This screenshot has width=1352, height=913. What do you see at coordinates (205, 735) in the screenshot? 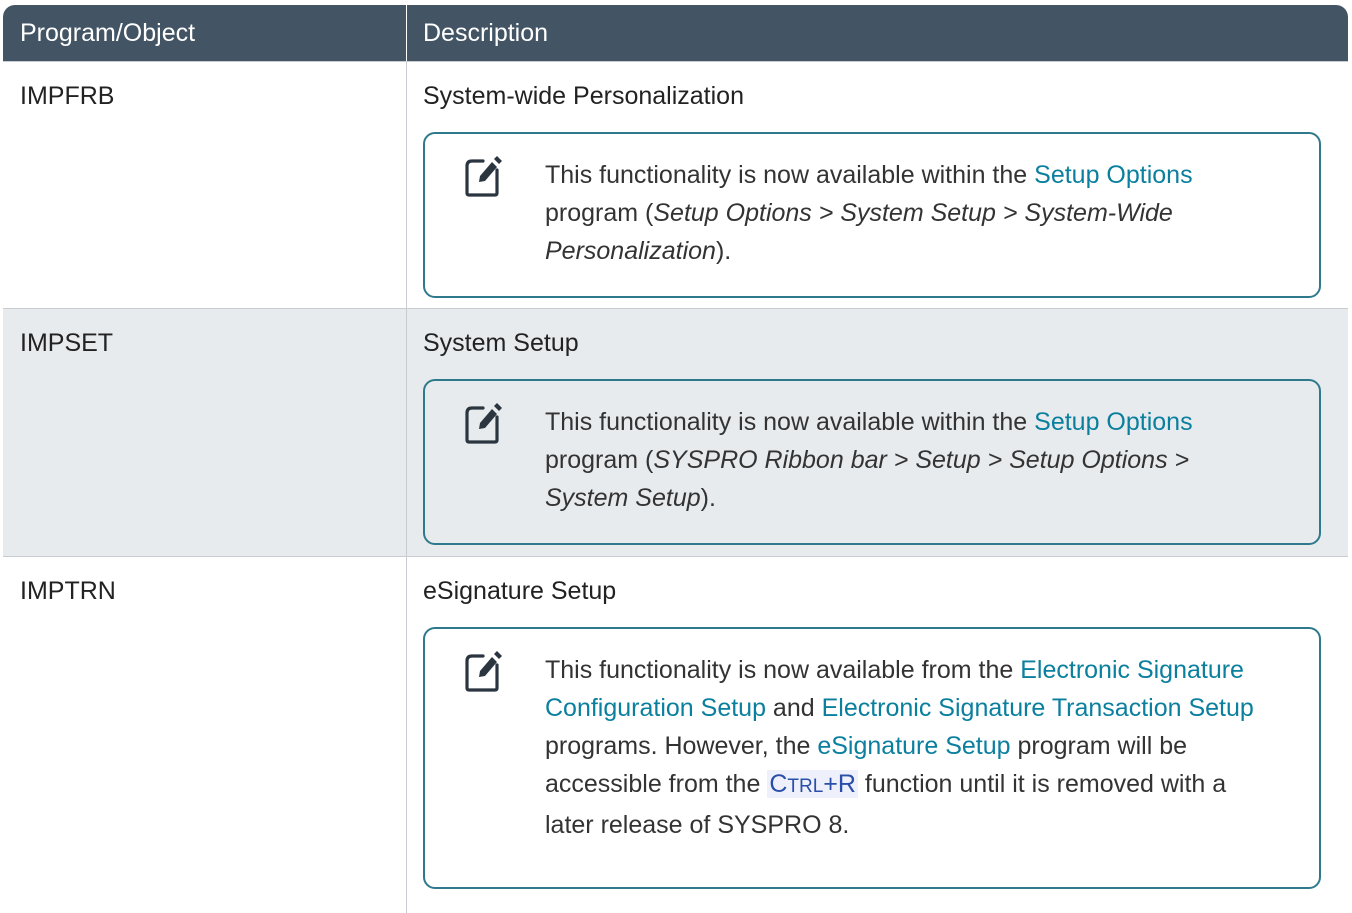
I see `program-cell: IMPTRN` at bounding box center [205, 735].